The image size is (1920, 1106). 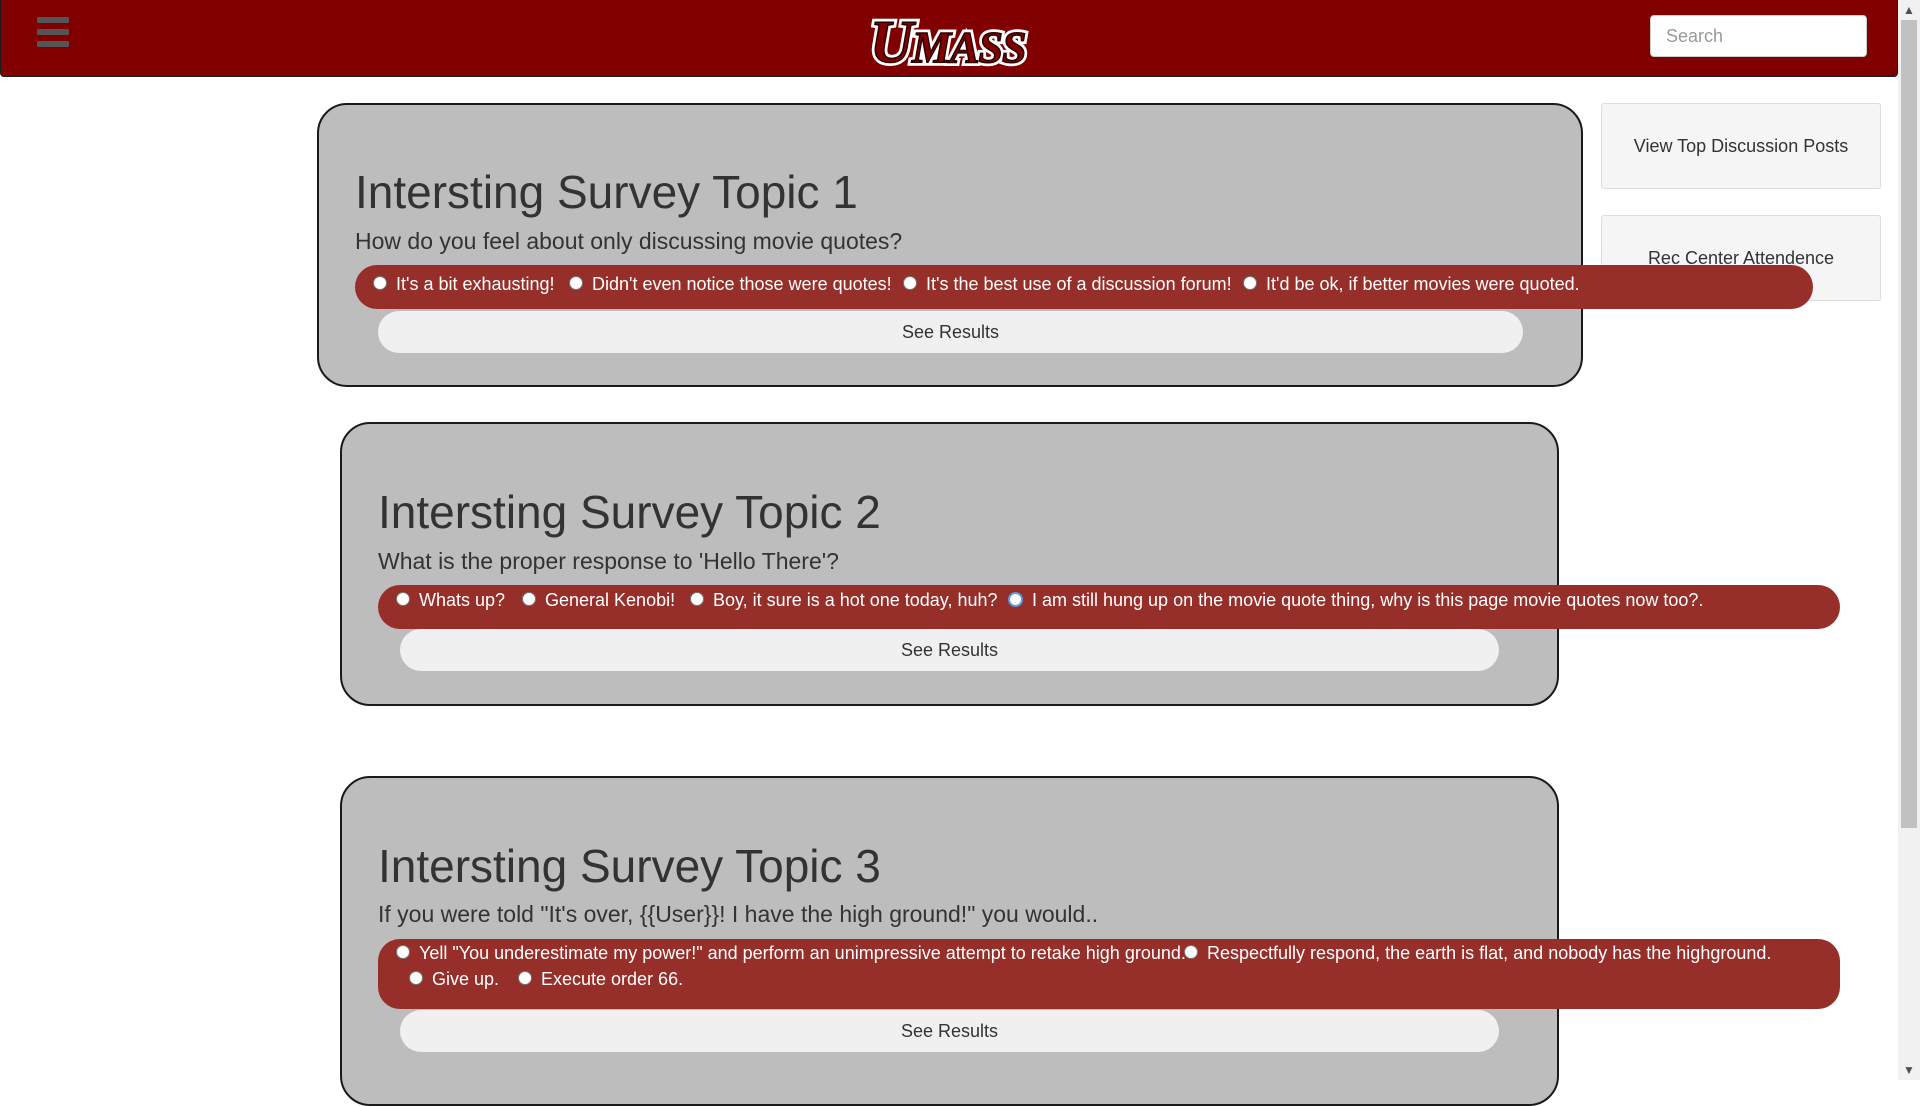 What do you see at coordinates (844, 600) in the screenshot?
I see `survey-option: Boy, it sure is a hot one today, huh?` at bounding box center [844, 600].